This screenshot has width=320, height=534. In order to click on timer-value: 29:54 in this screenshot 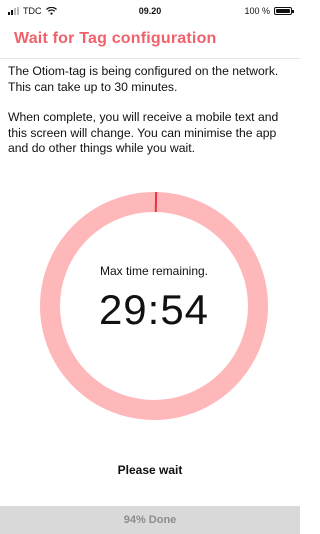, I will do `click(154, 309)`.